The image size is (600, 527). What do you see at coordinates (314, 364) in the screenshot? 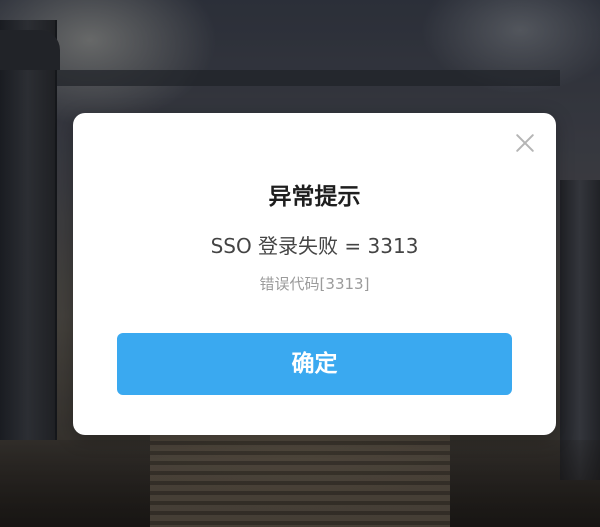
I see `confirm-button: 确定` at bounding box center [314, 364].